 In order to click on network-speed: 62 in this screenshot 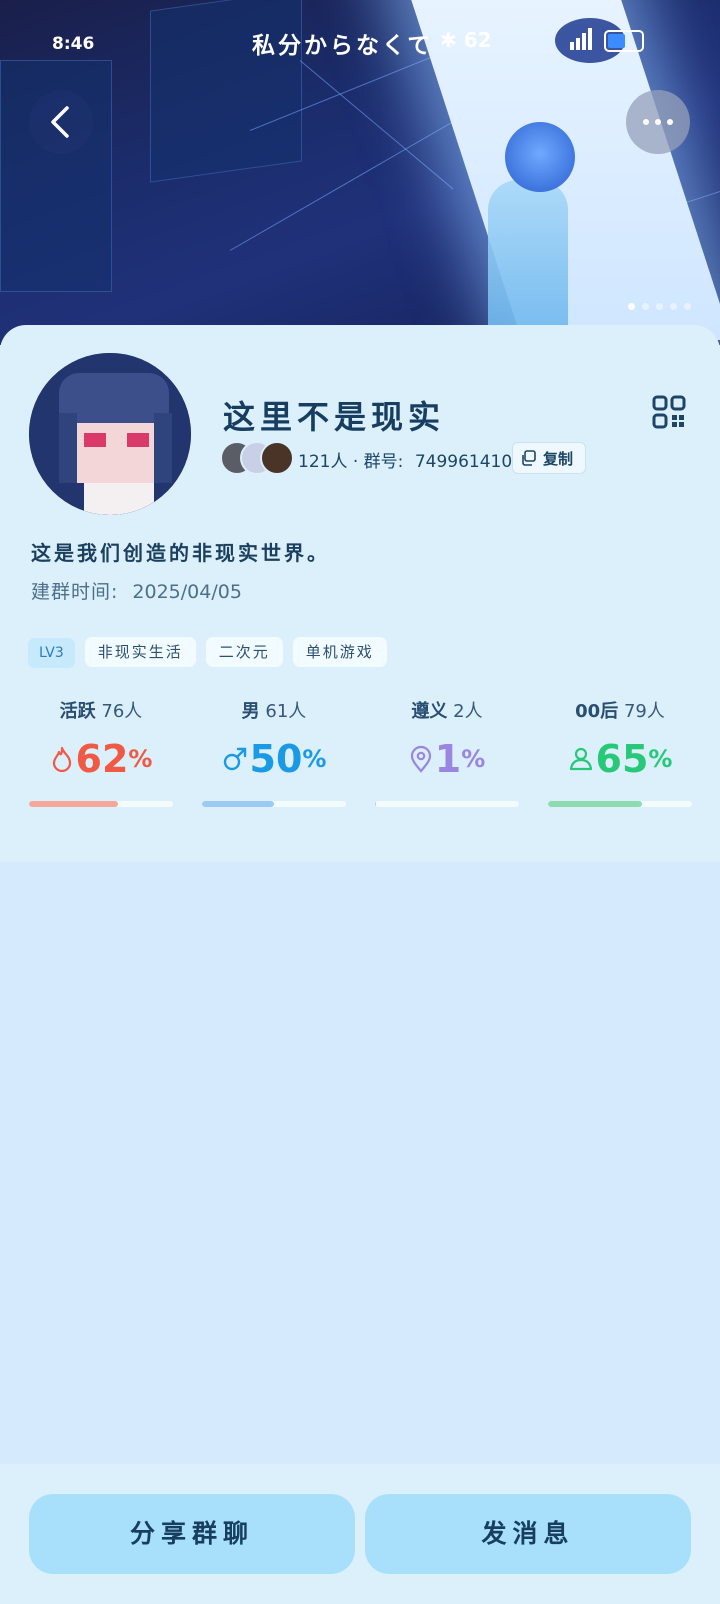, I will do `click(477, 40)`.